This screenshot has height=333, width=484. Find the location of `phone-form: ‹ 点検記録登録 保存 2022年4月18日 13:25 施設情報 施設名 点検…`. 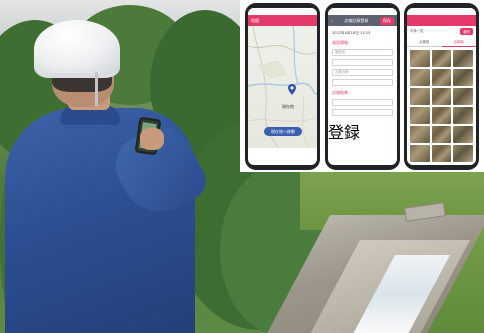

phone-form: ‹ 点検記録登録 保存 2022年4月18日 13:25 施設情報 施設名 点検… is located at coordinates (362, 86).